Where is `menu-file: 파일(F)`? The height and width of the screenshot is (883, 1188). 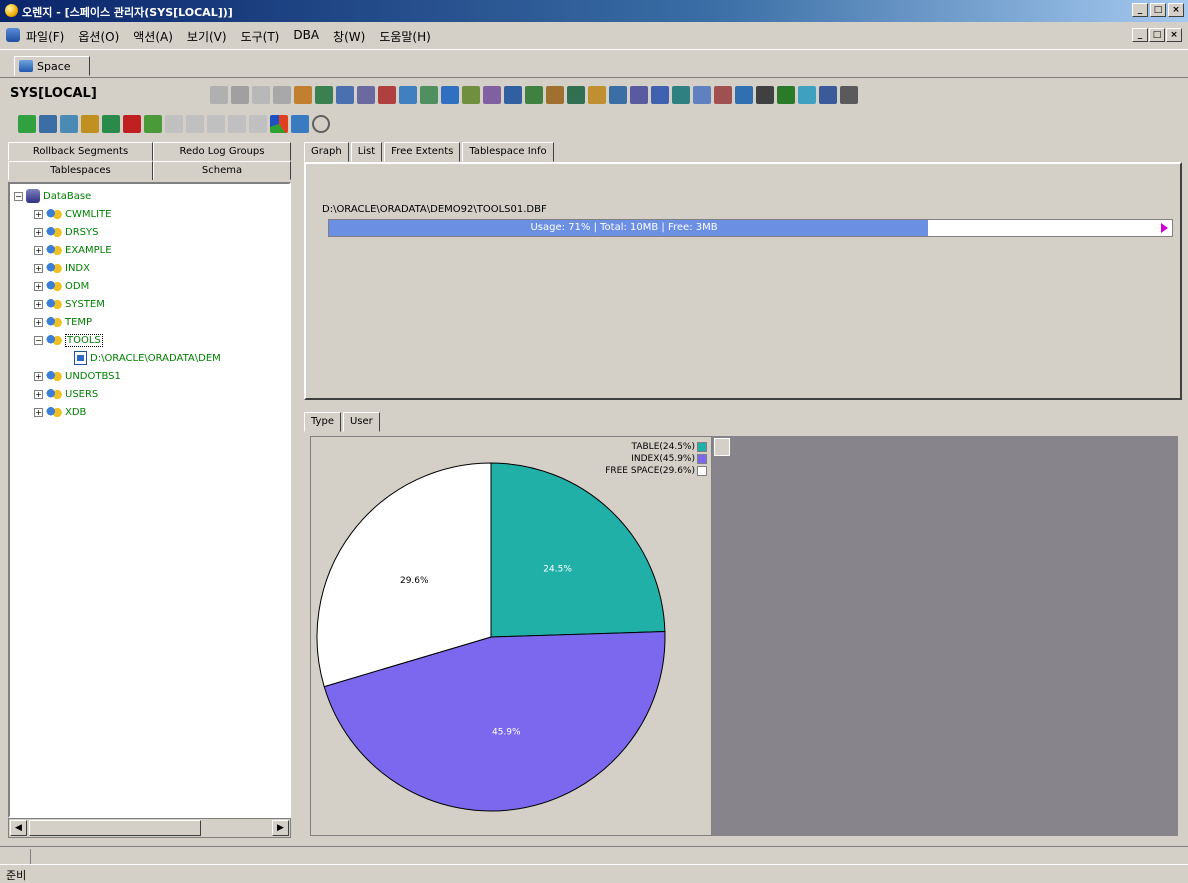
menu-file: 파일(F) is located at coordinates (45, 36).